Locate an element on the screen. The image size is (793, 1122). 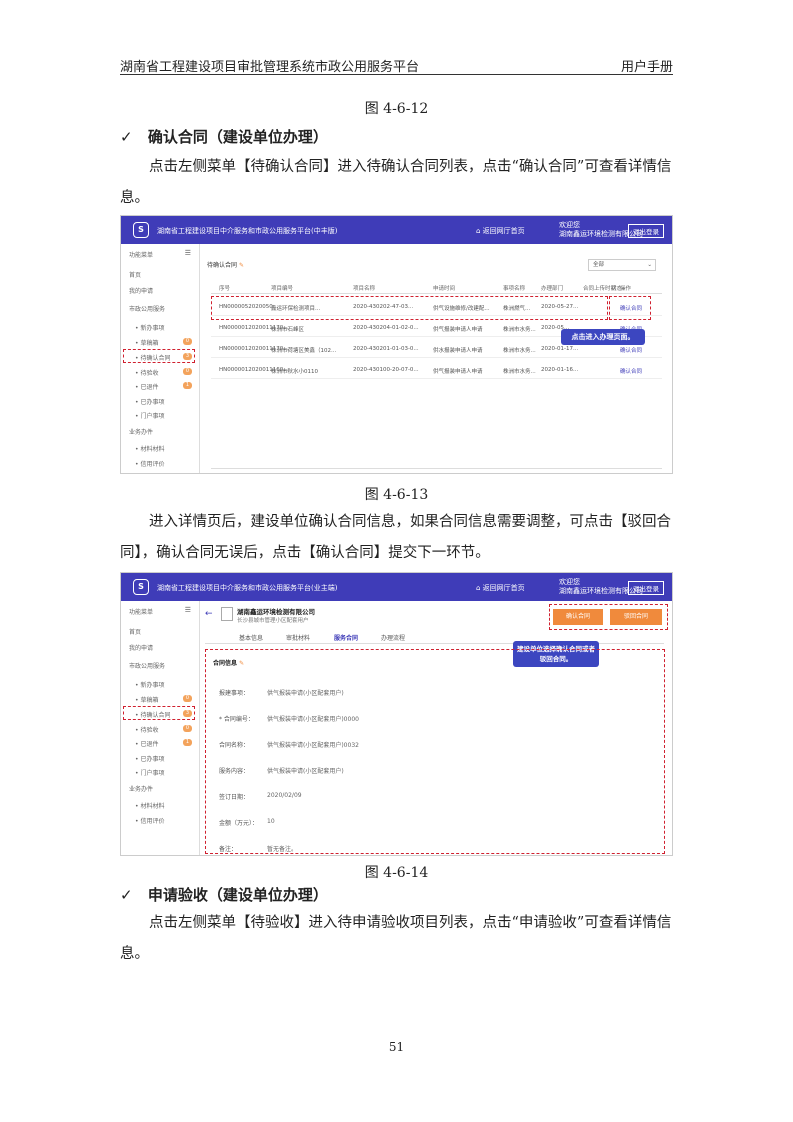
figure-caption-2: 图 4-6-13 is located at coordinates (396, 495).